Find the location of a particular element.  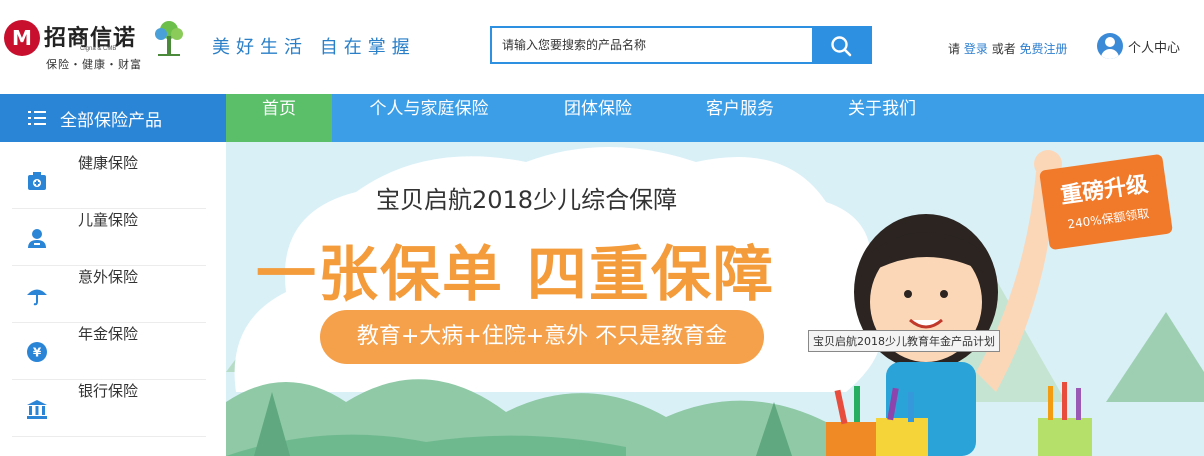

umbrella-icon is located at coordinates (37, 297).